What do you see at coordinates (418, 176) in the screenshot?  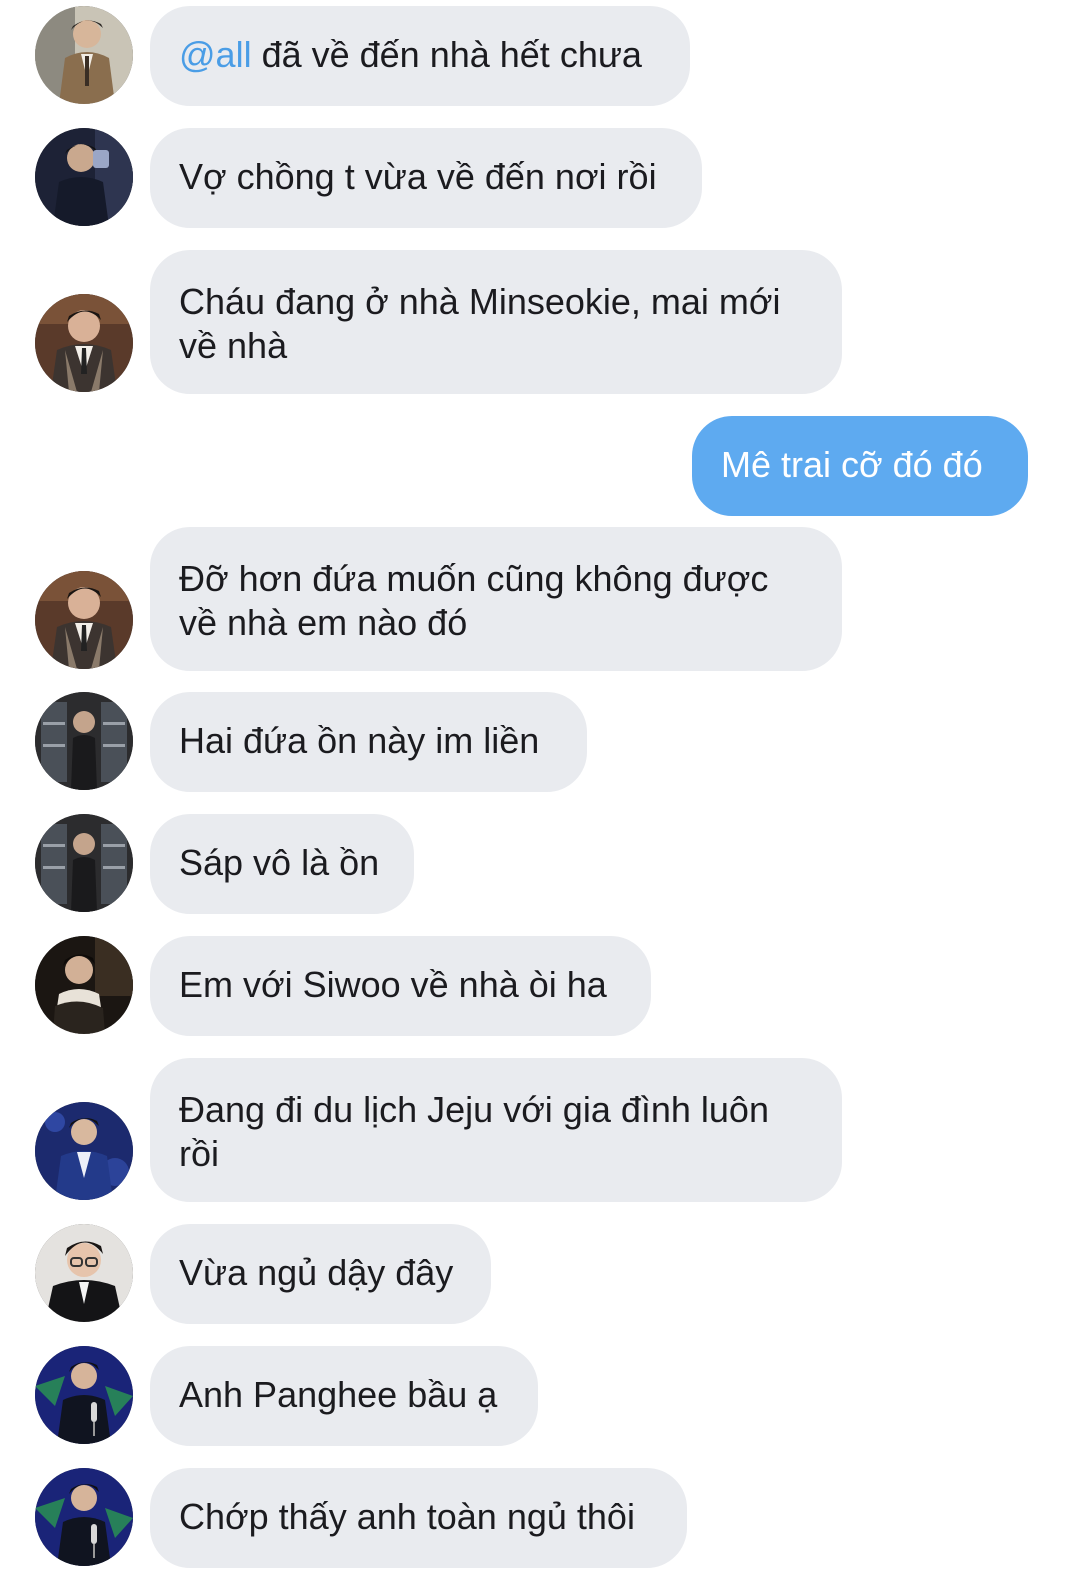 I see `message-text: Vợ chồng t vừa về đến nơi rồi` at bounding box center [418, 176].